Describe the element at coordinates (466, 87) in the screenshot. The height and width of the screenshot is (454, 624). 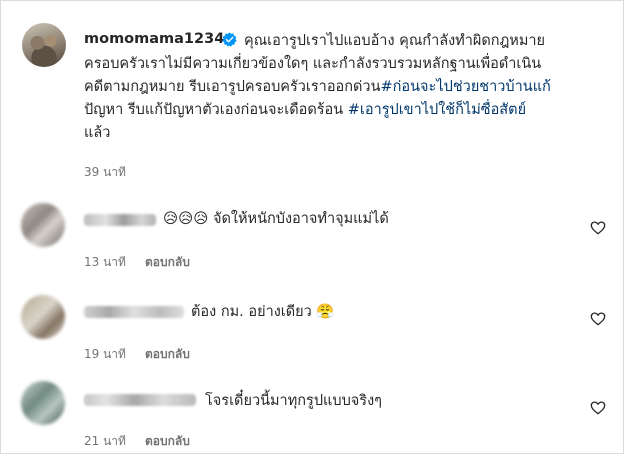
I see `hashtag-link: #ก่อนจะไปช่วยชาวบ้านแก้` at that location.